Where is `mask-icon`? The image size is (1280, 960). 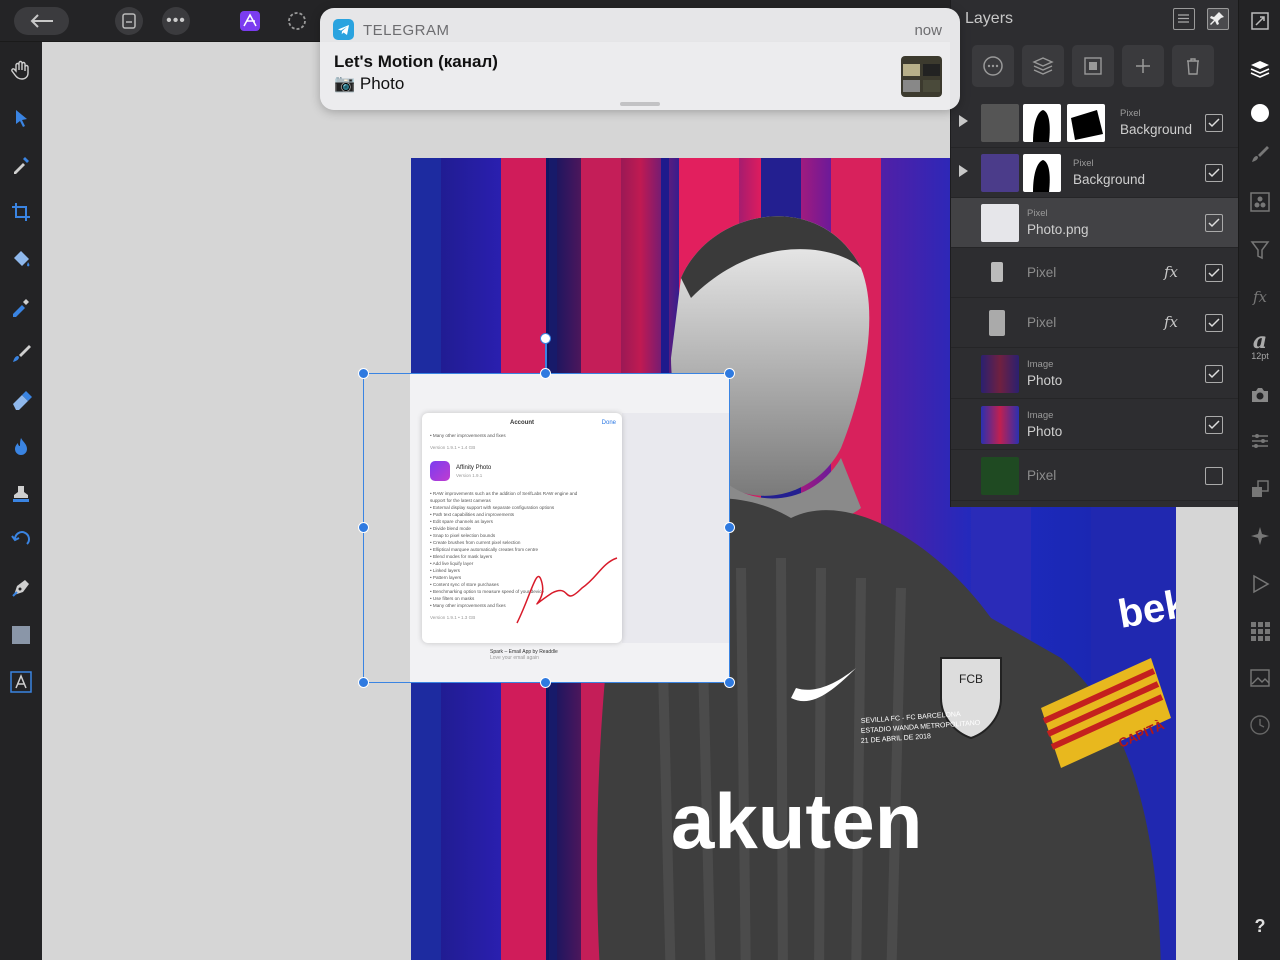 mask-icon is located at coordinates (1093, 66).